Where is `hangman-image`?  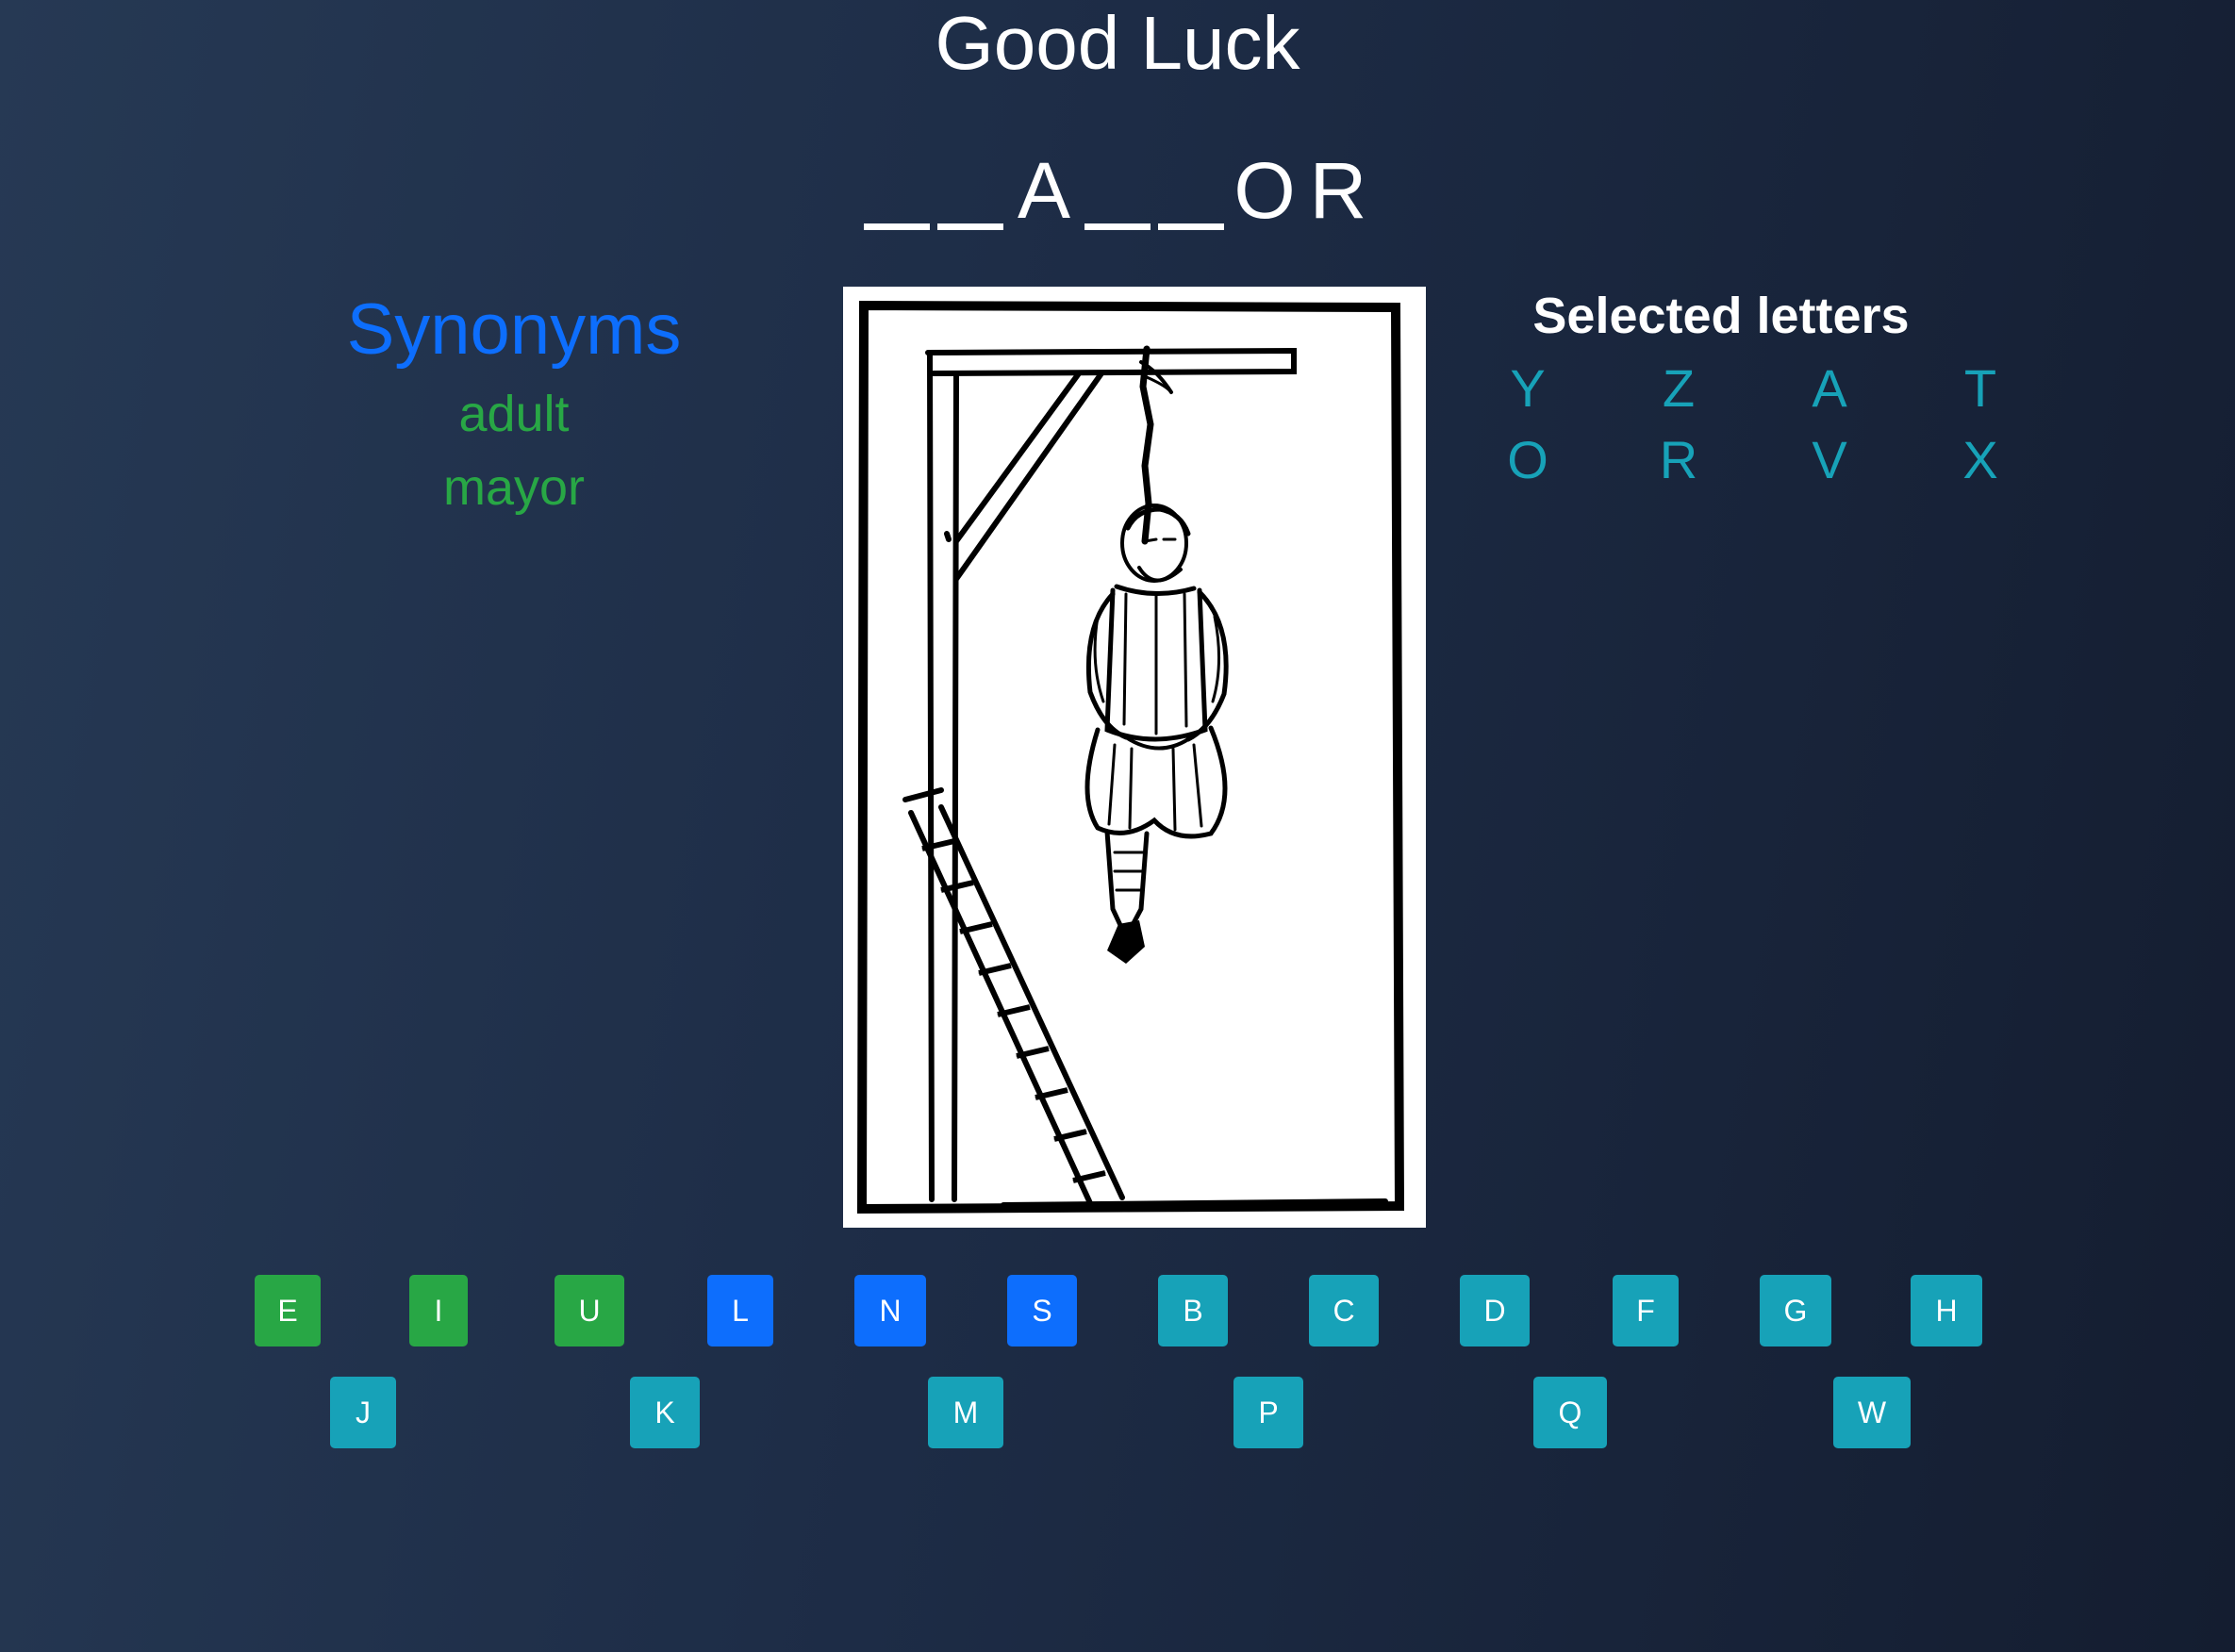 hangman-image is located at coordinates (1134, 757).